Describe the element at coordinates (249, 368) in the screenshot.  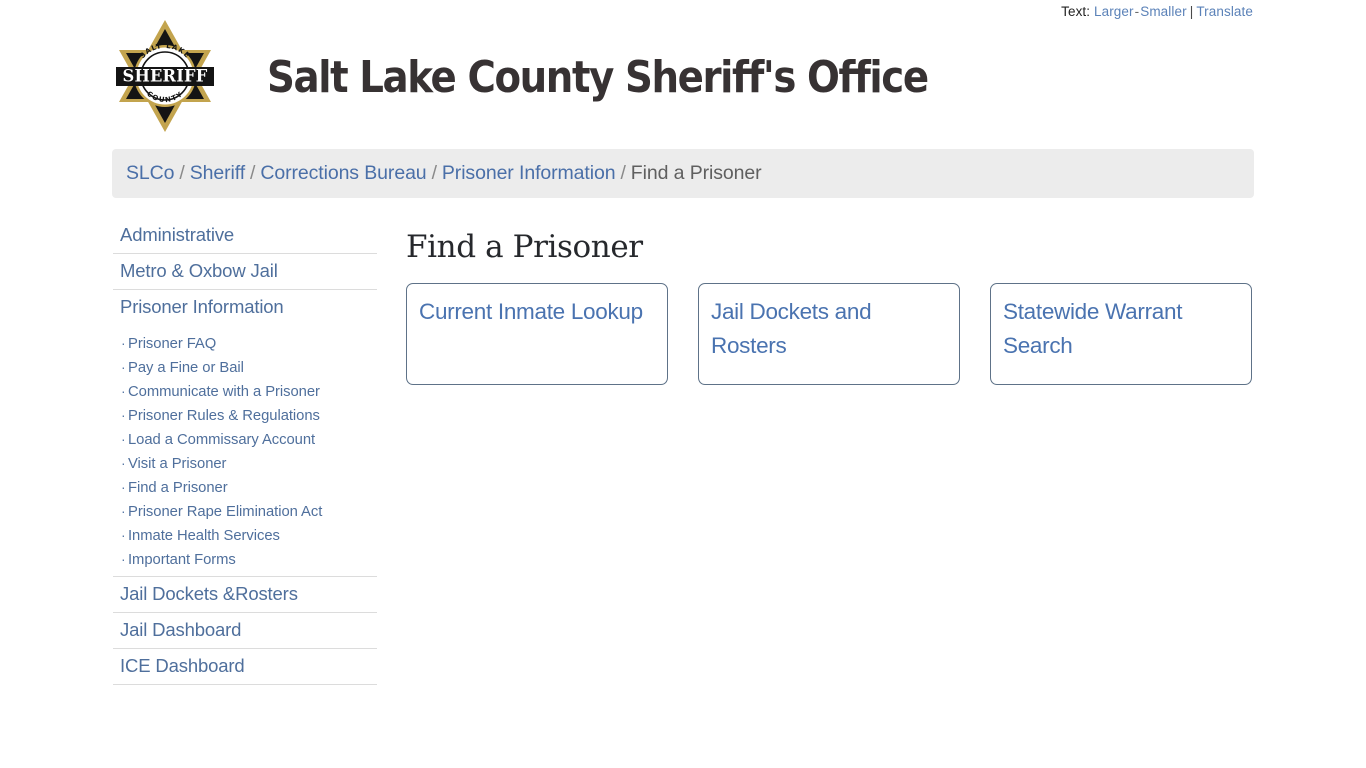
I see `sidebar-subitem-pay-a-fine-or-bail: · Pay a Fine or Bail` at that location.